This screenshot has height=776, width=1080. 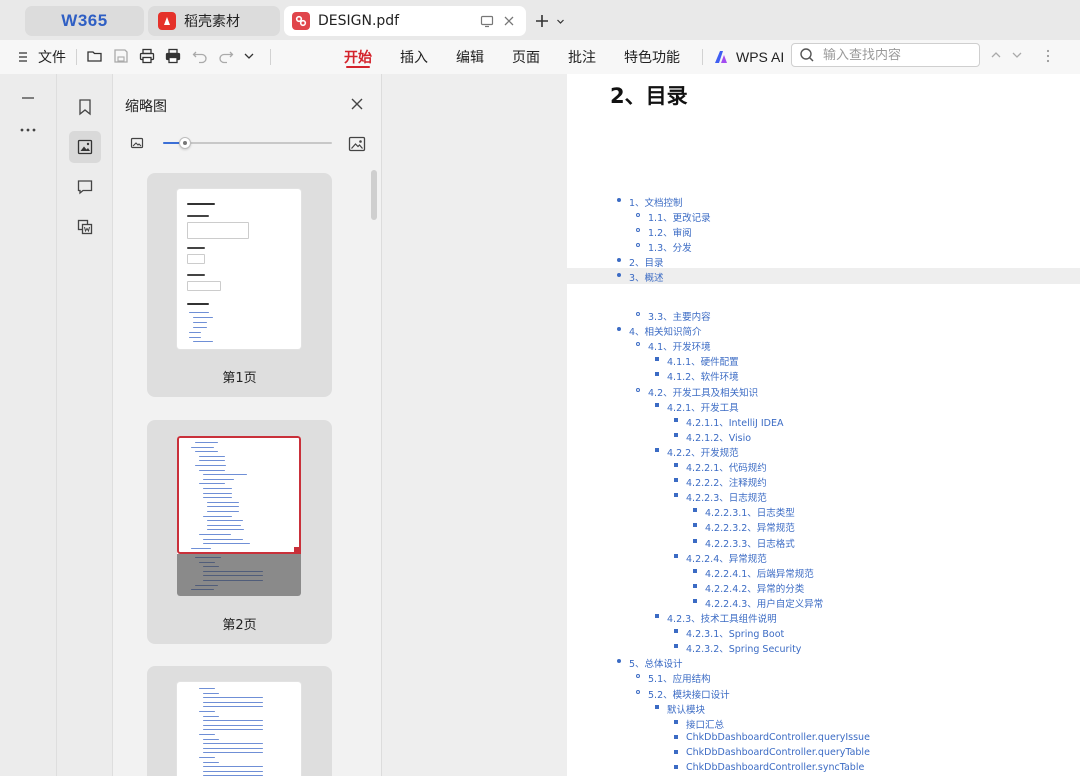 What do you see at coordinates (703, 408) in the screenshot?
I see `toc-item-text: 4.2.1、开发工具` at bounding box center [703, 408].